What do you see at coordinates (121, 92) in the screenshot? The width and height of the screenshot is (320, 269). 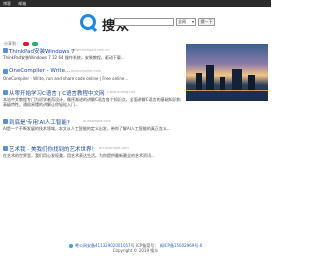 I see `result-meta: c.biancheng.net` at bounding box center [121, 92].